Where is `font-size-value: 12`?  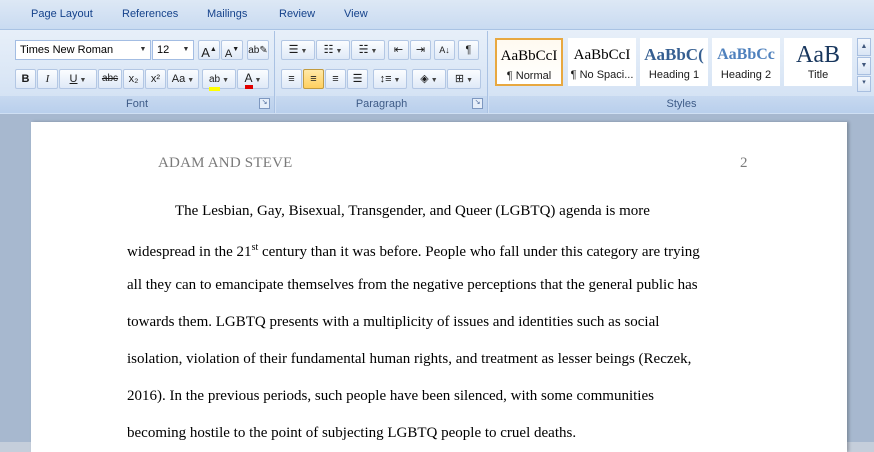 font-size-value: 12 is located at coordinates (163, 50).